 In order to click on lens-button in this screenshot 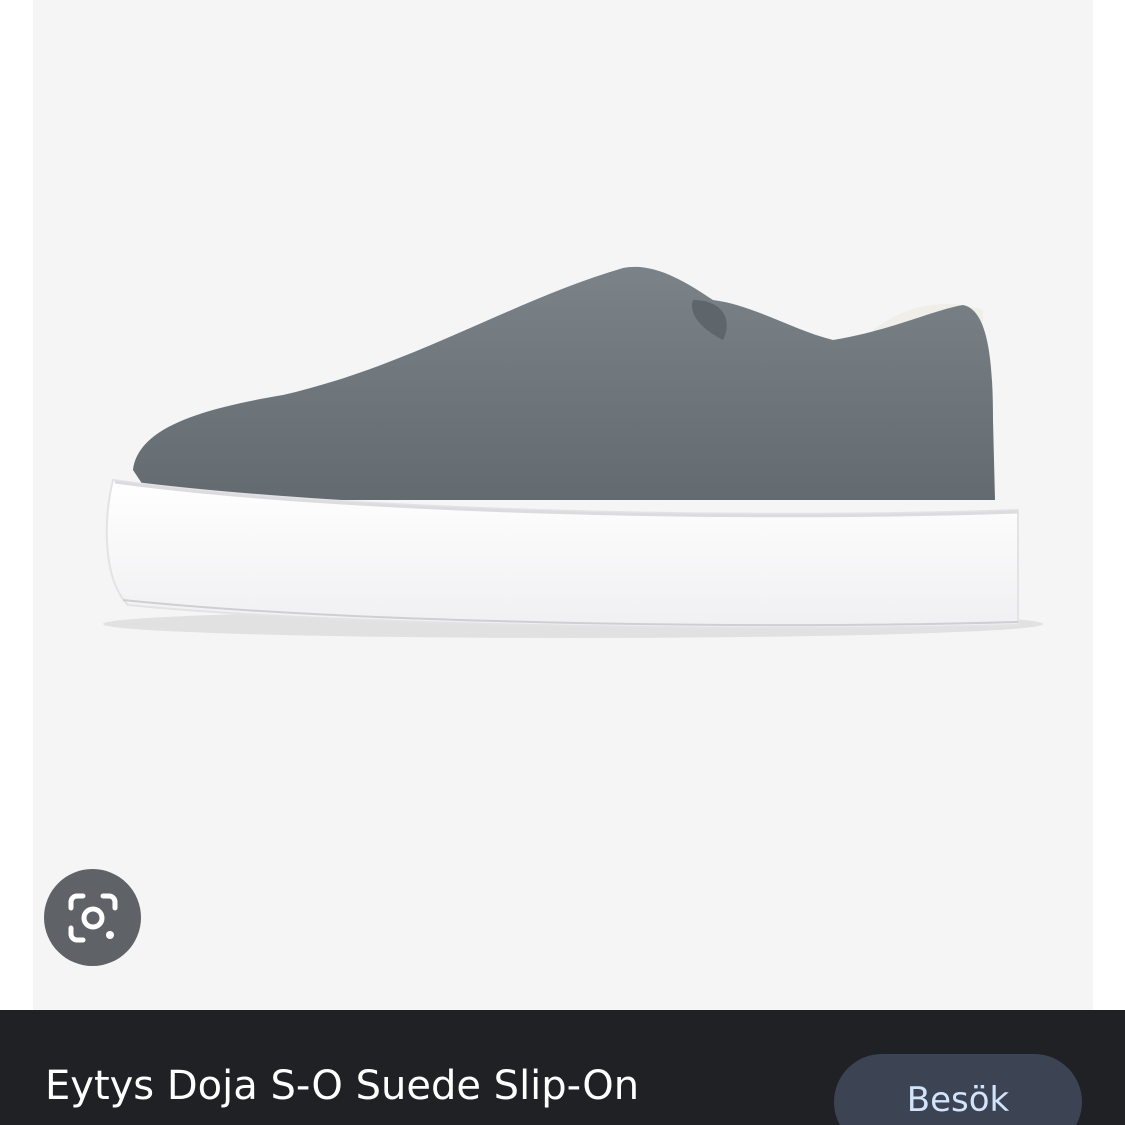, I will do `click(92, 917)`.